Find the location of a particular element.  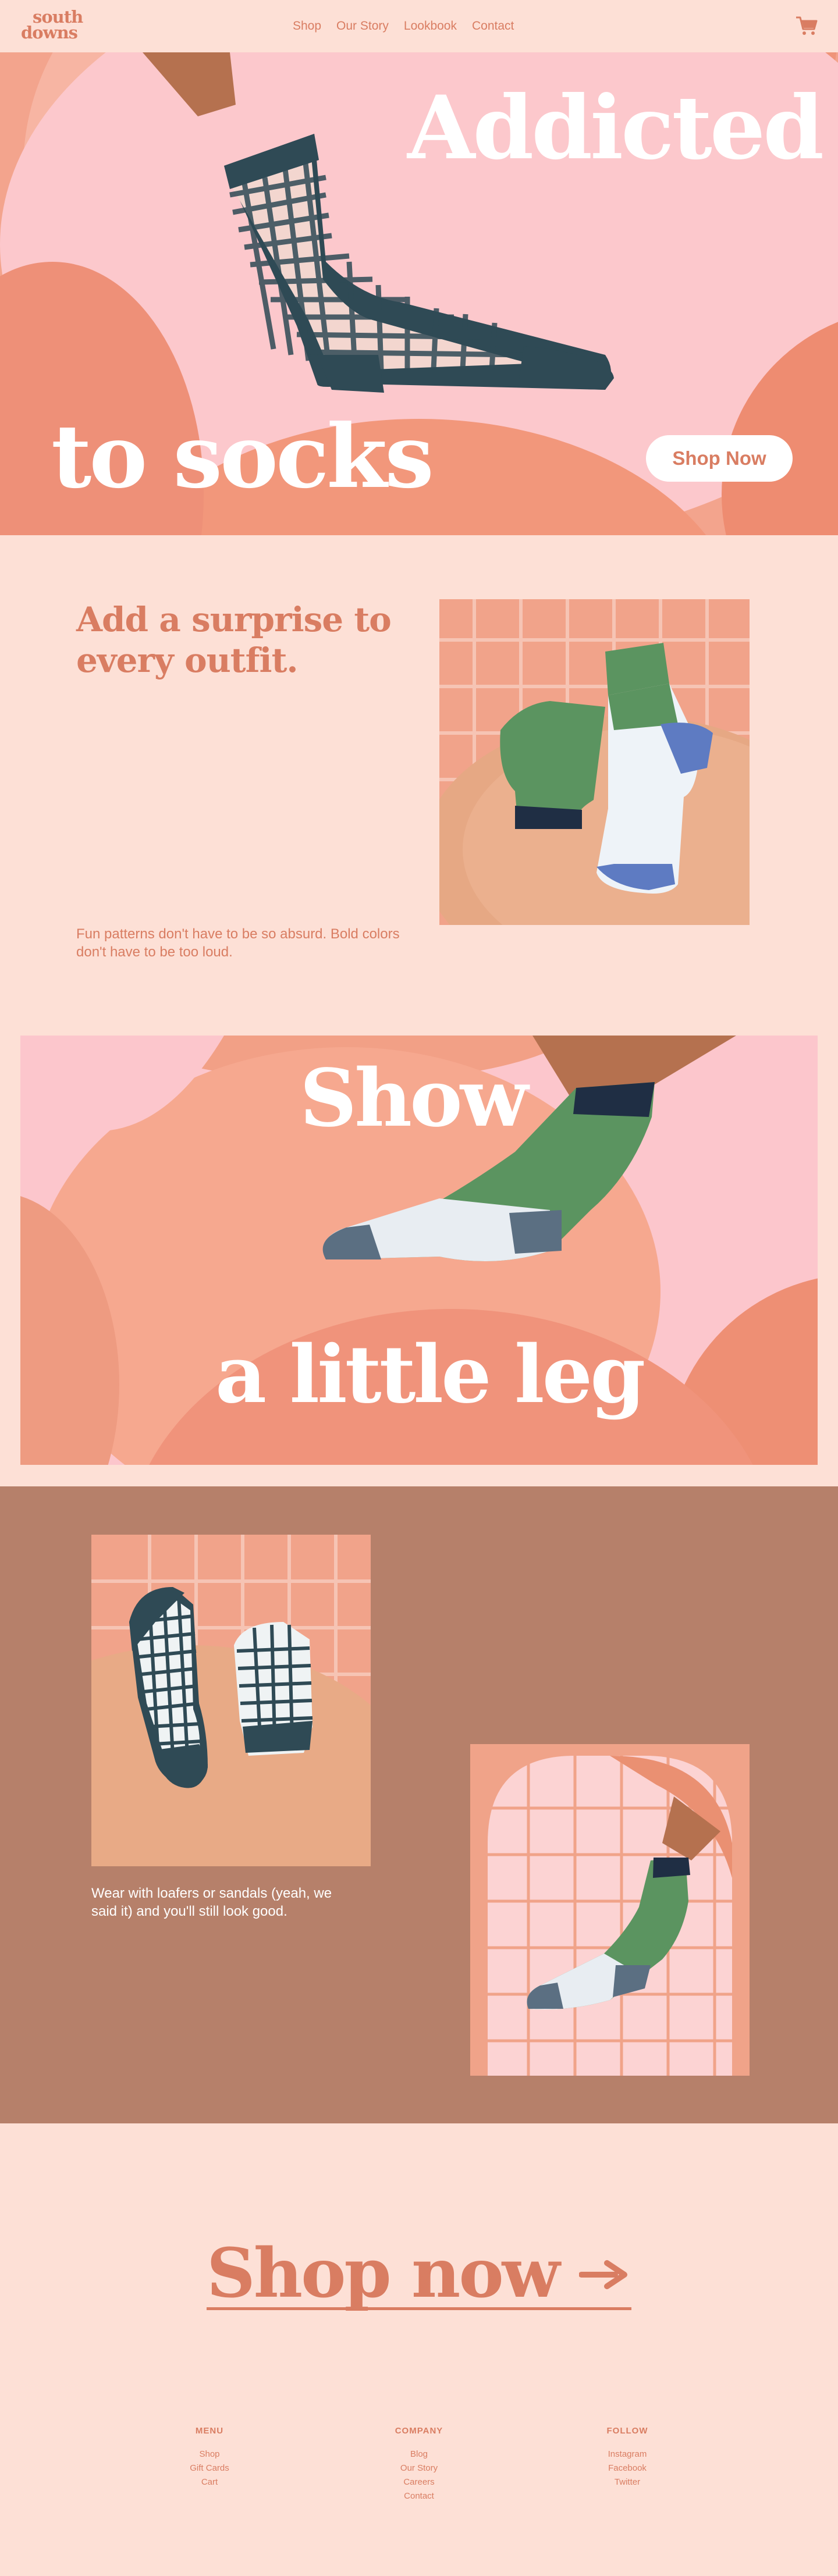

logo-line-2: downs is located at coordinates (49, 33).